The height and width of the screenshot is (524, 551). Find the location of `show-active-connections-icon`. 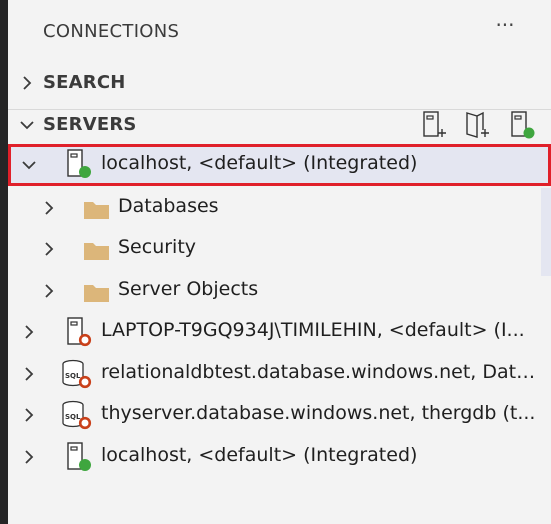

show-active-connections-icon is located at coordinates (521, 125).